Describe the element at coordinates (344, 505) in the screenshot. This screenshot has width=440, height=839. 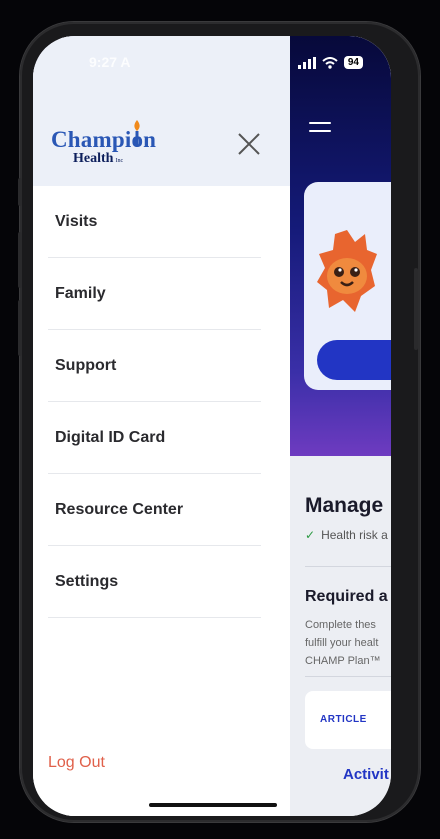
I see `manage-title: Manage` at that location.